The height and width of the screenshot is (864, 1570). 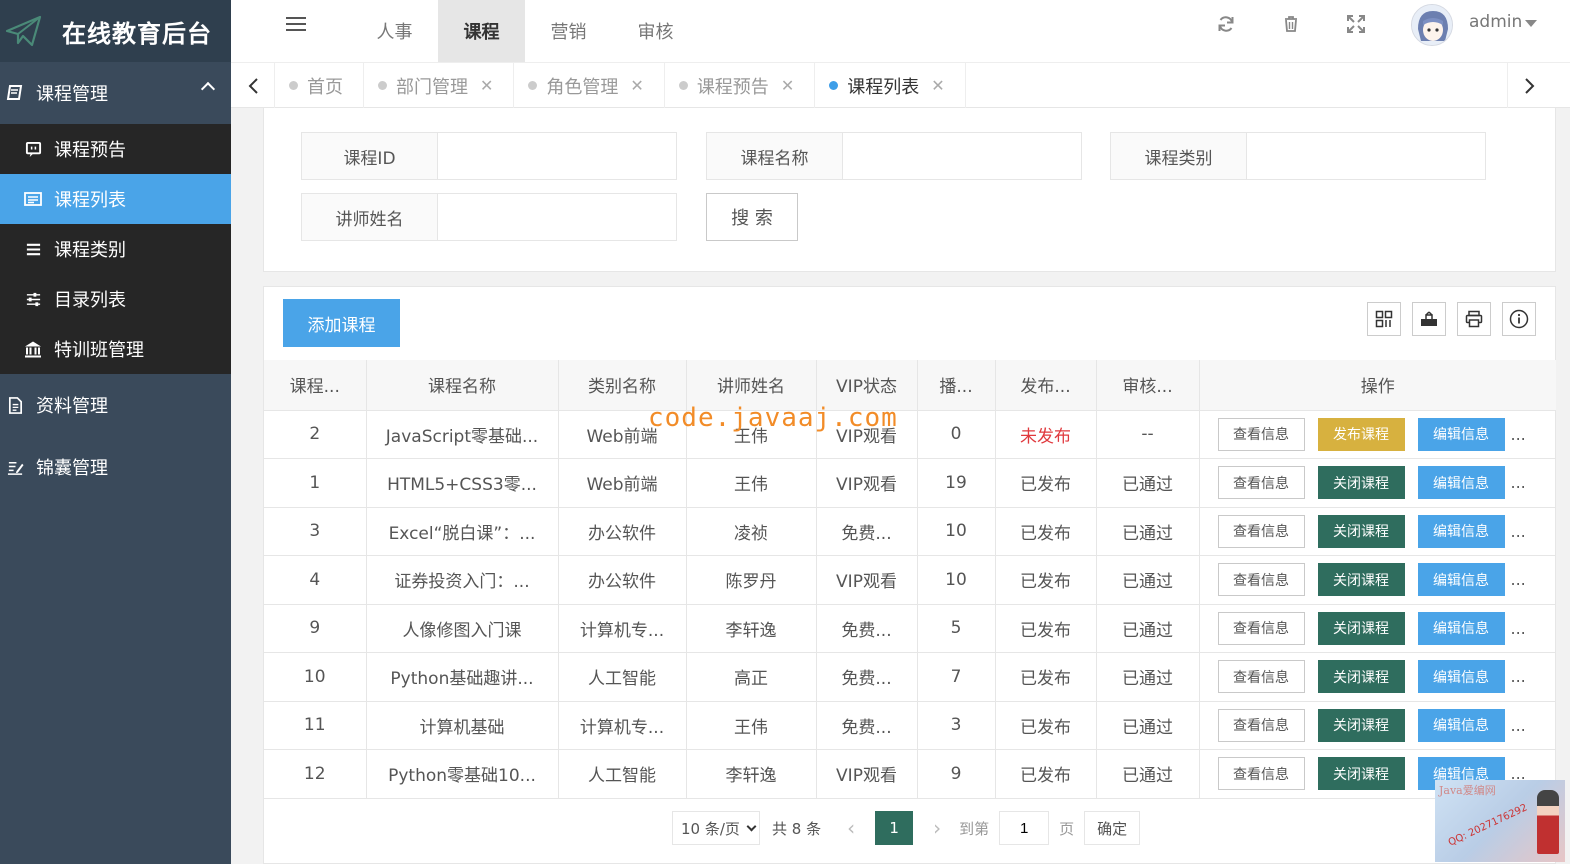 I want to click on course-category-input, so click(x=1366, y=156).